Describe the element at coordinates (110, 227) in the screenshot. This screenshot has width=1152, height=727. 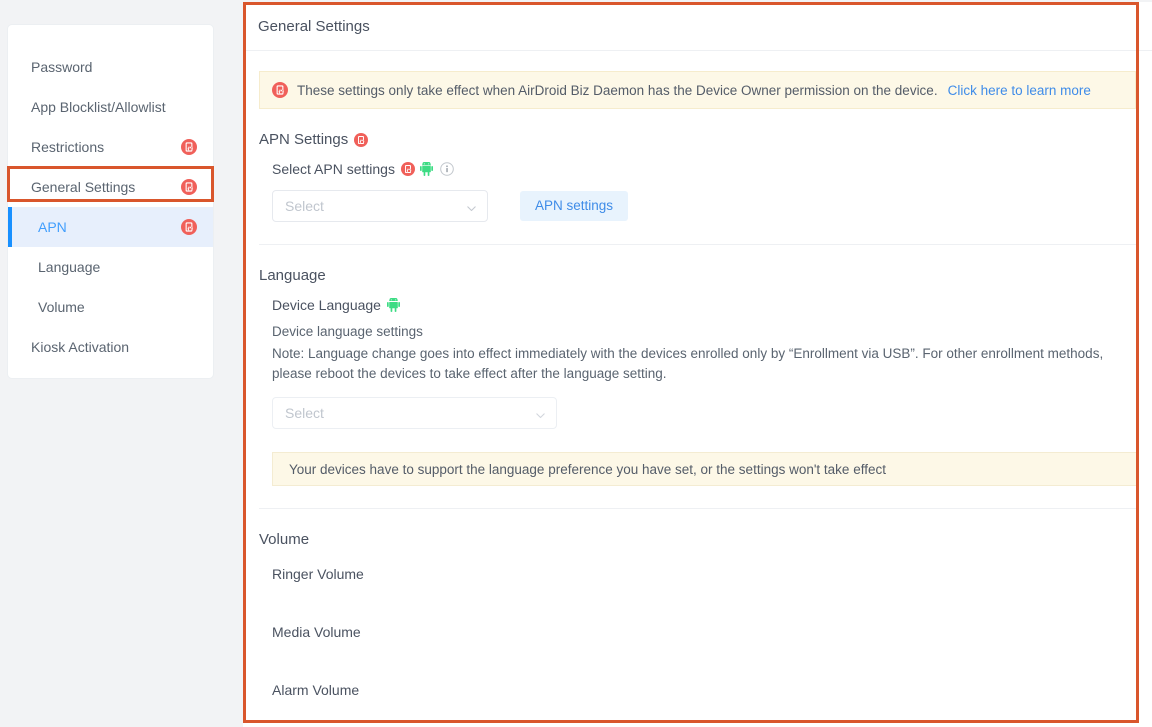
I see `sidebar-item-apn: APN` at that location.